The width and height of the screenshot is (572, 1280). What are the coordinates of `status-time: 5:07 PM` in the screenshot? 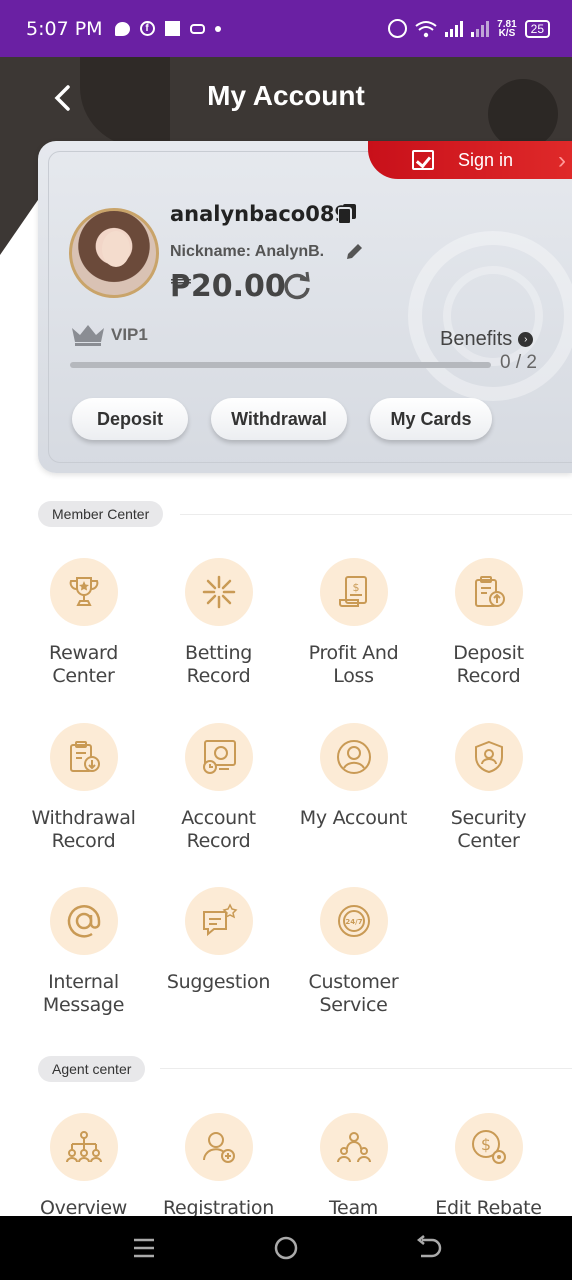 It's located at (64, 28).